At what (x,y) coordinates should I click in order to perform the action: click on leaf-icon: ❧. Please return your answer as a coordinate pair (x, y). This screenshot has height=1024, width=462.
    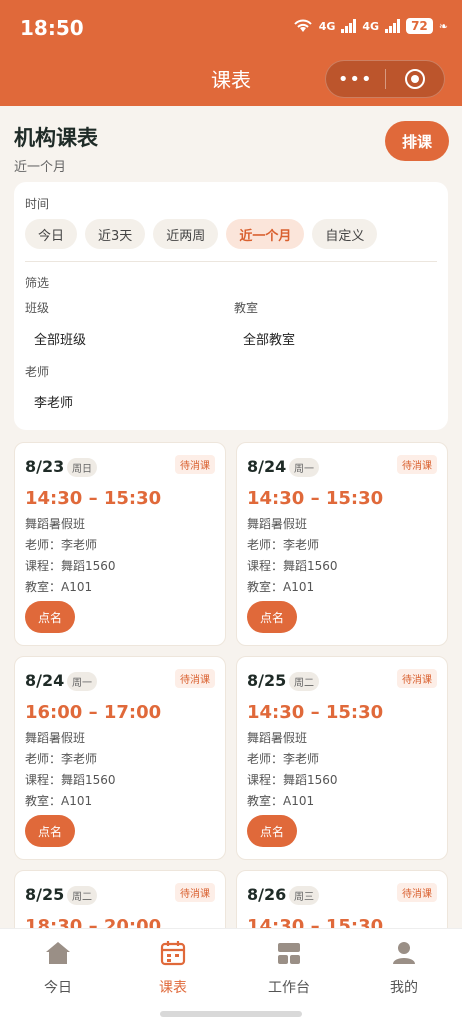
    Looking at the image, I should click on (443, 26).